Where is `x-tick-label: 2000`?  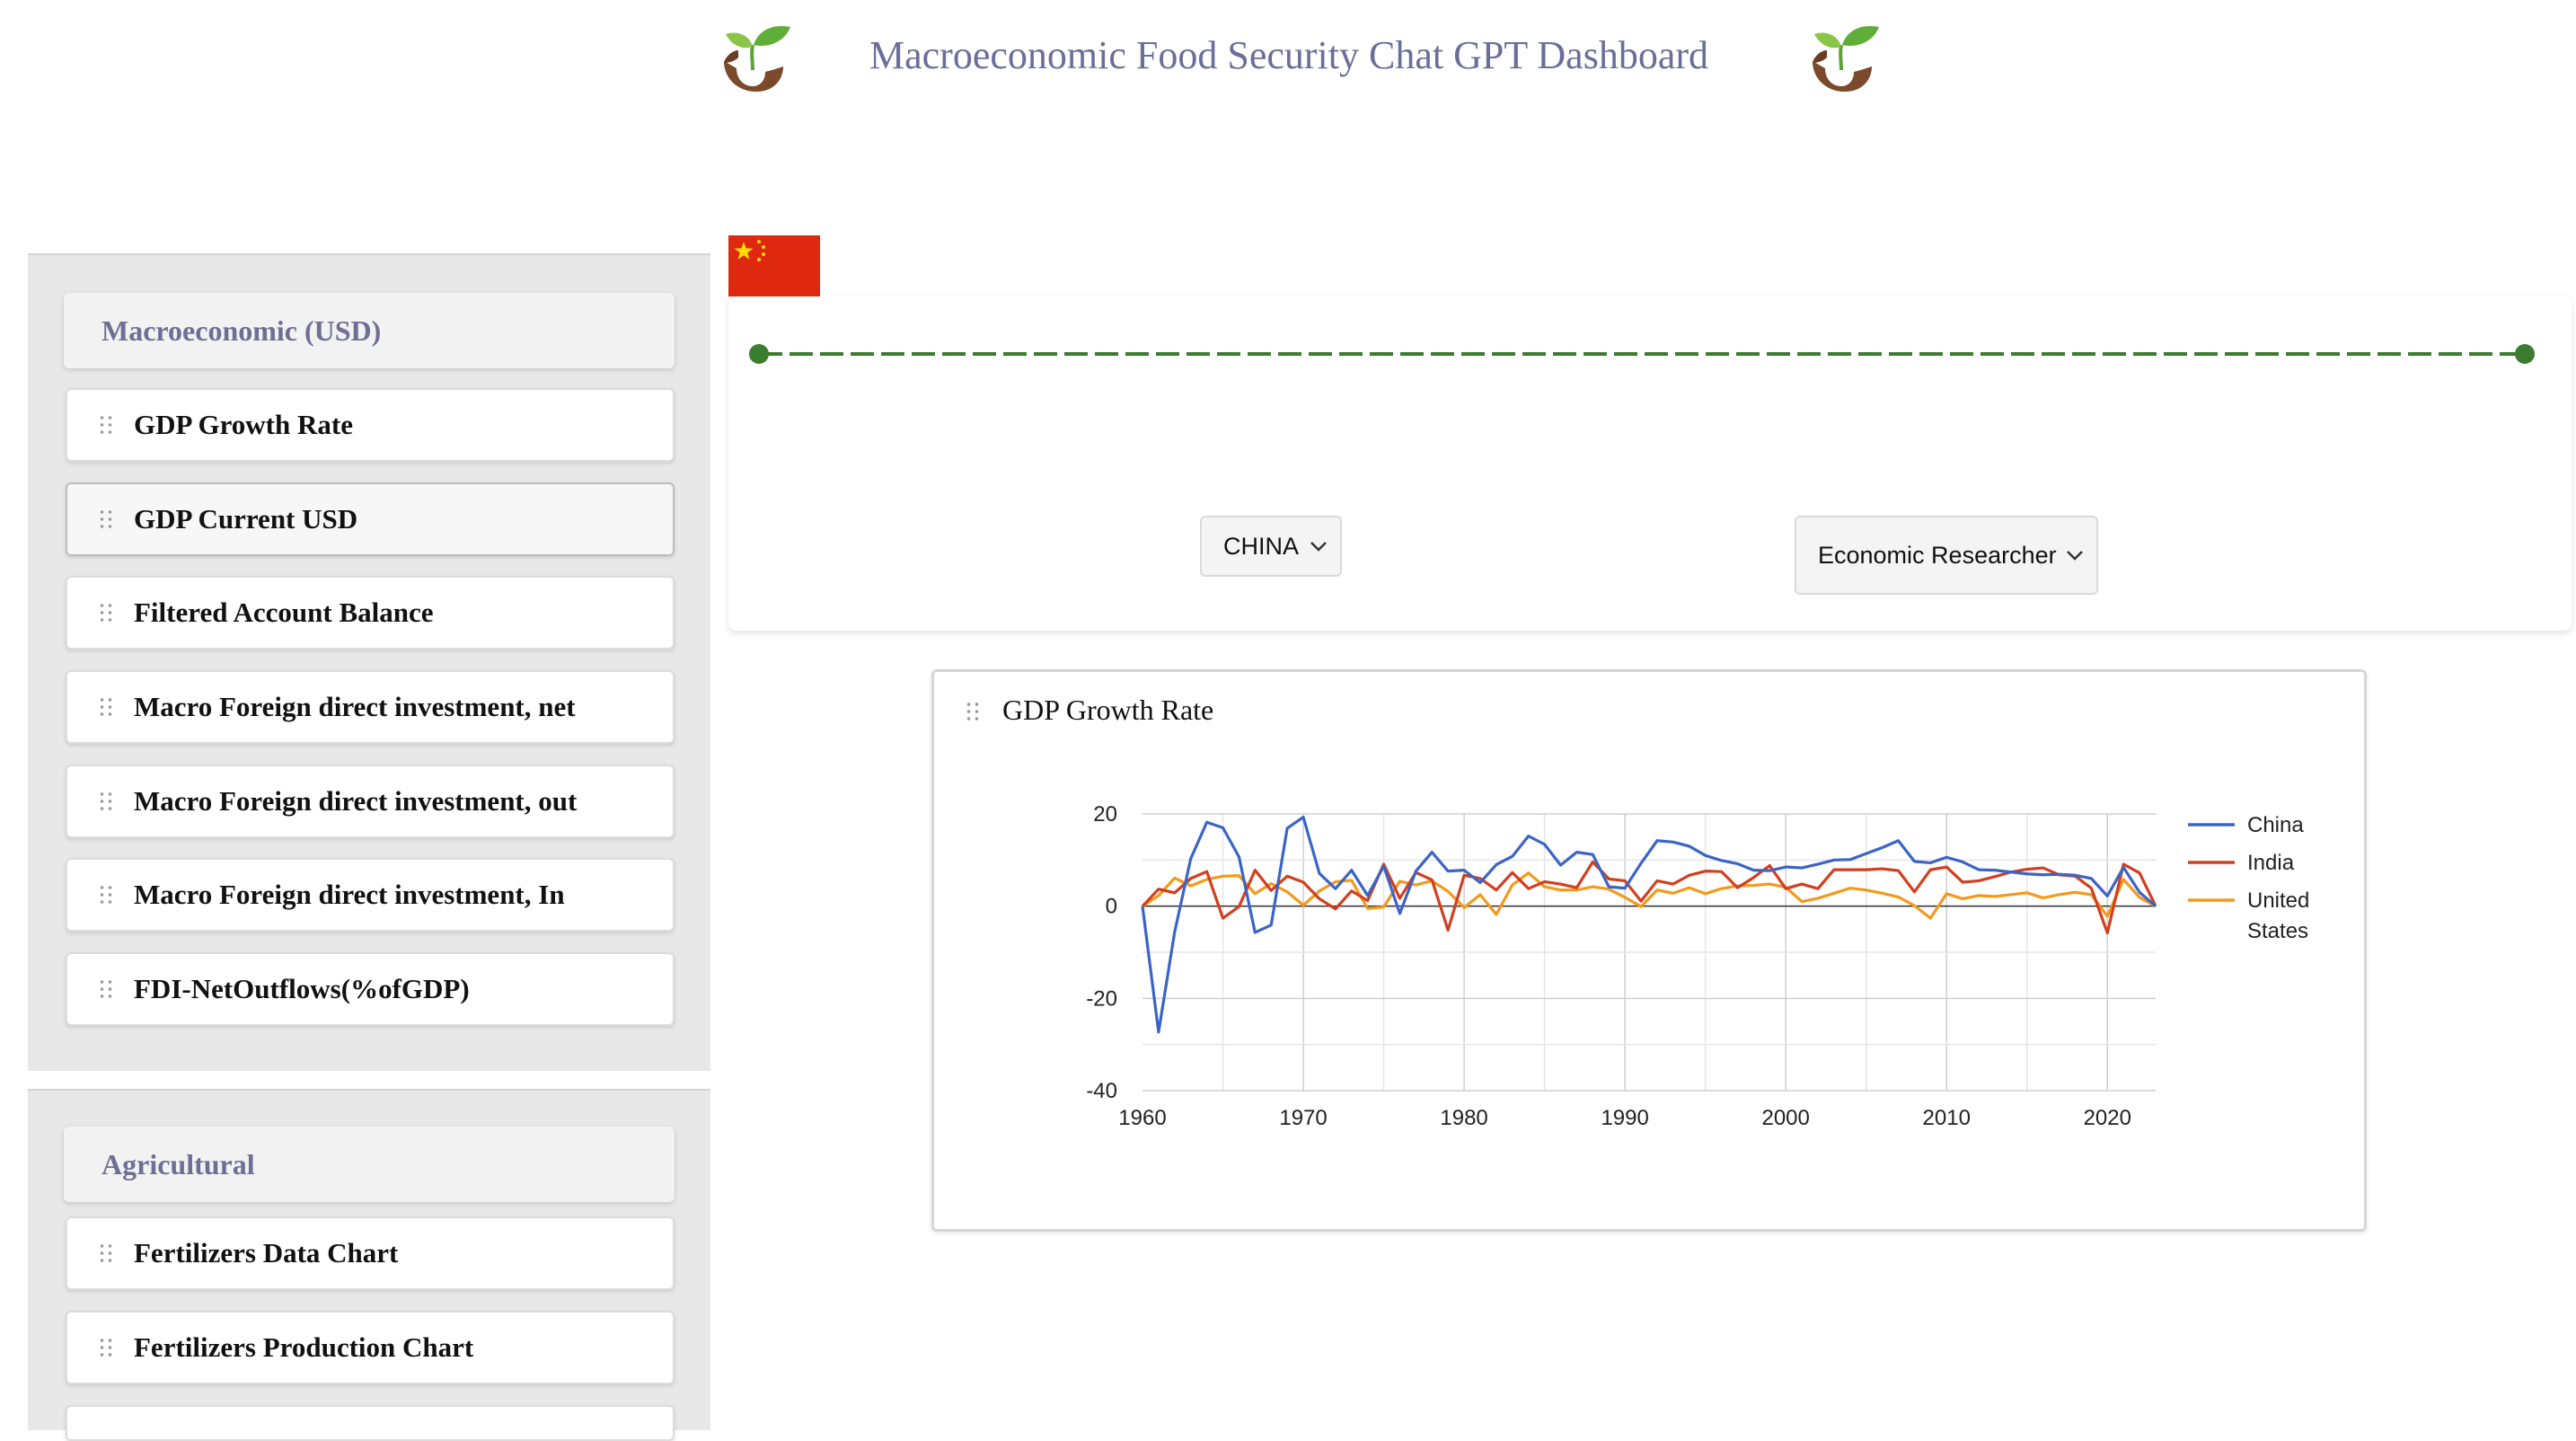 x-tick-label: 2000 is located at coordinates (1785, 1118).